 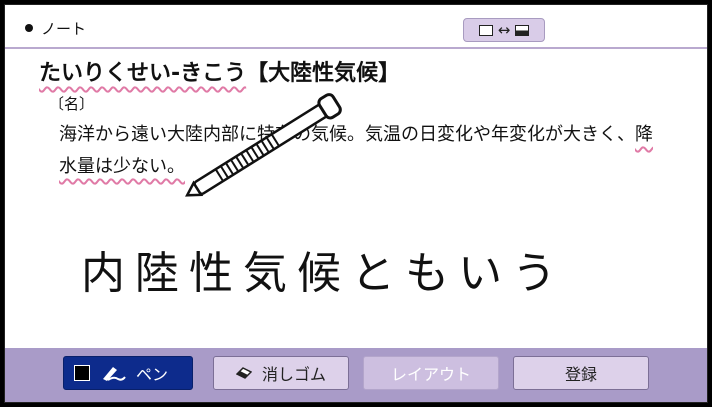 What do you see at coordinates (293, 374) in the screenshot?
I see `eraser-button-label: 消しゴム` at bounding box center [293, 374].